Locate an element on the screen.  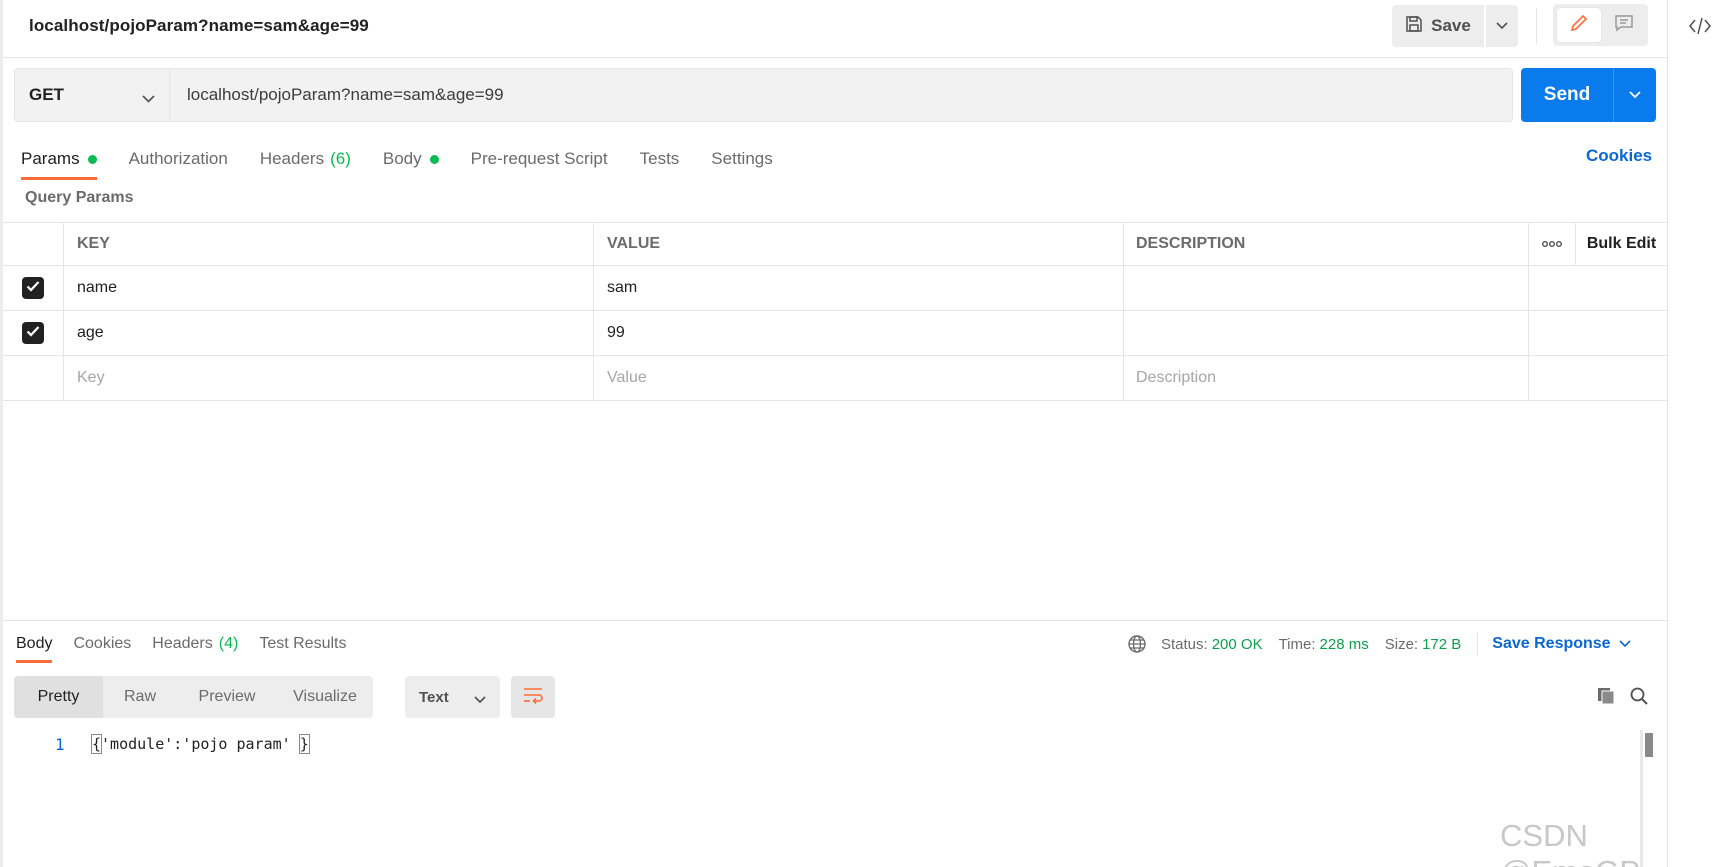
wrap-lines-button is located at coordinates (533, 697).